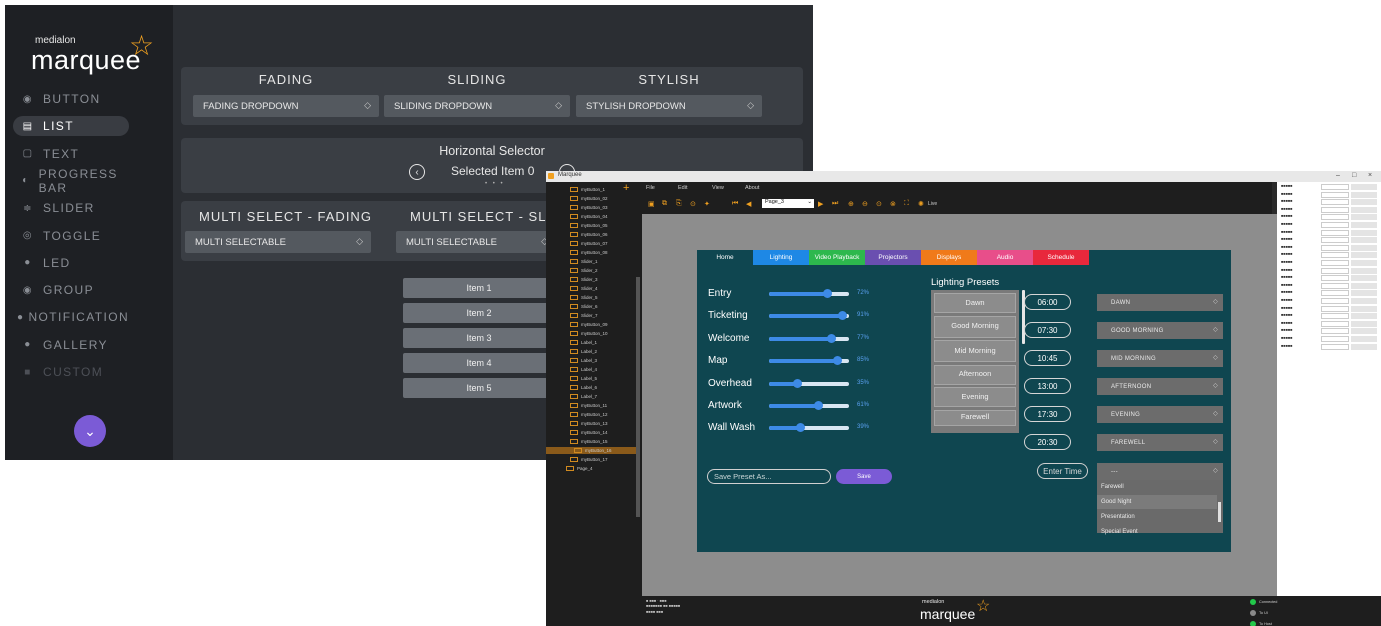 This screenshot has height=626, width=1381. Describe the element at coordinates (584, 315) in the screenshot. I see `tree-item: Slider_7` at that location.